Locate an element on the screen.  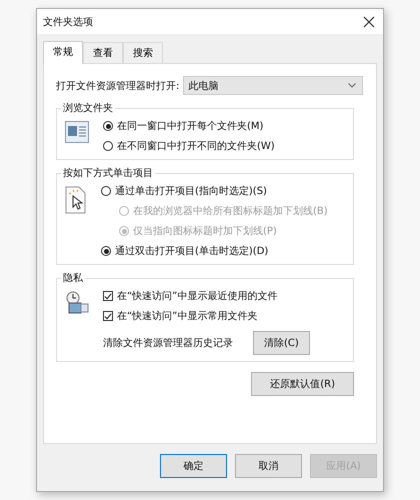
option-label: 在“快速访问”中显示最近使用的文件 is located at coordinates (197, 296).